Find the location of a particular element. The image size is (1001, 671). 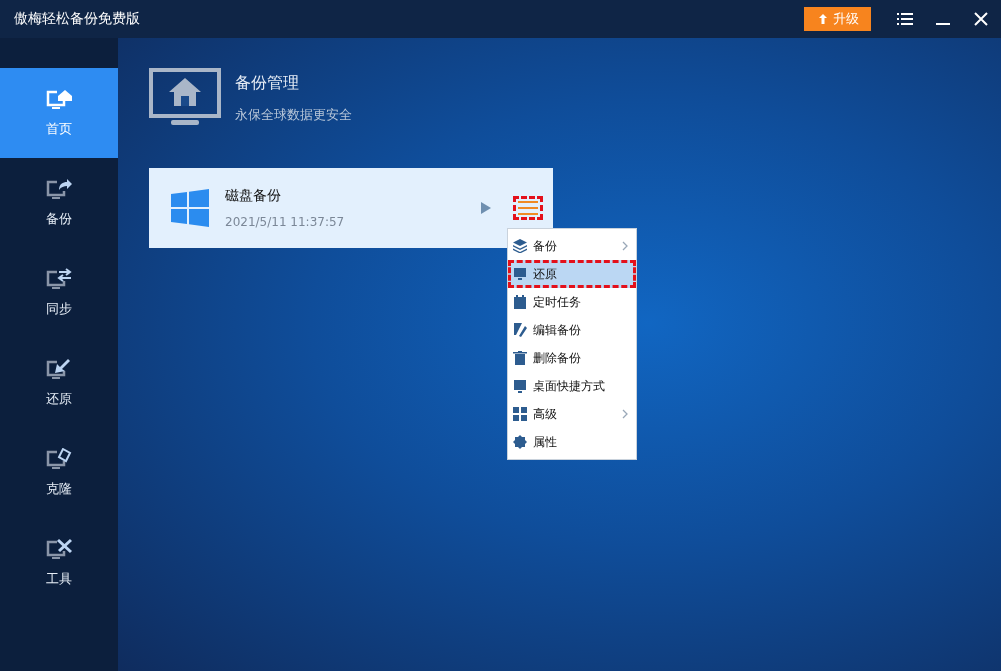

task-name: 磁盘备份 is located at coordinates (253, 196).